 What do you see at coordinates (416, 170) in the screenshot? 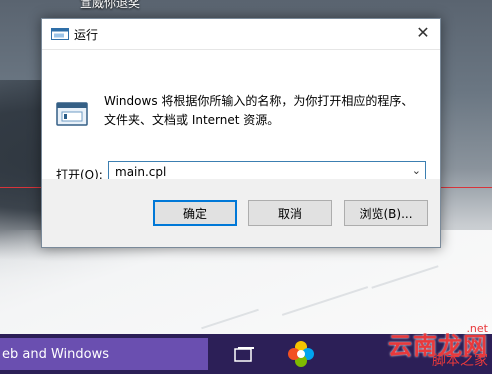
I see `dropdown-arrow-icon: ⌄` at bounding box center [416, 170].